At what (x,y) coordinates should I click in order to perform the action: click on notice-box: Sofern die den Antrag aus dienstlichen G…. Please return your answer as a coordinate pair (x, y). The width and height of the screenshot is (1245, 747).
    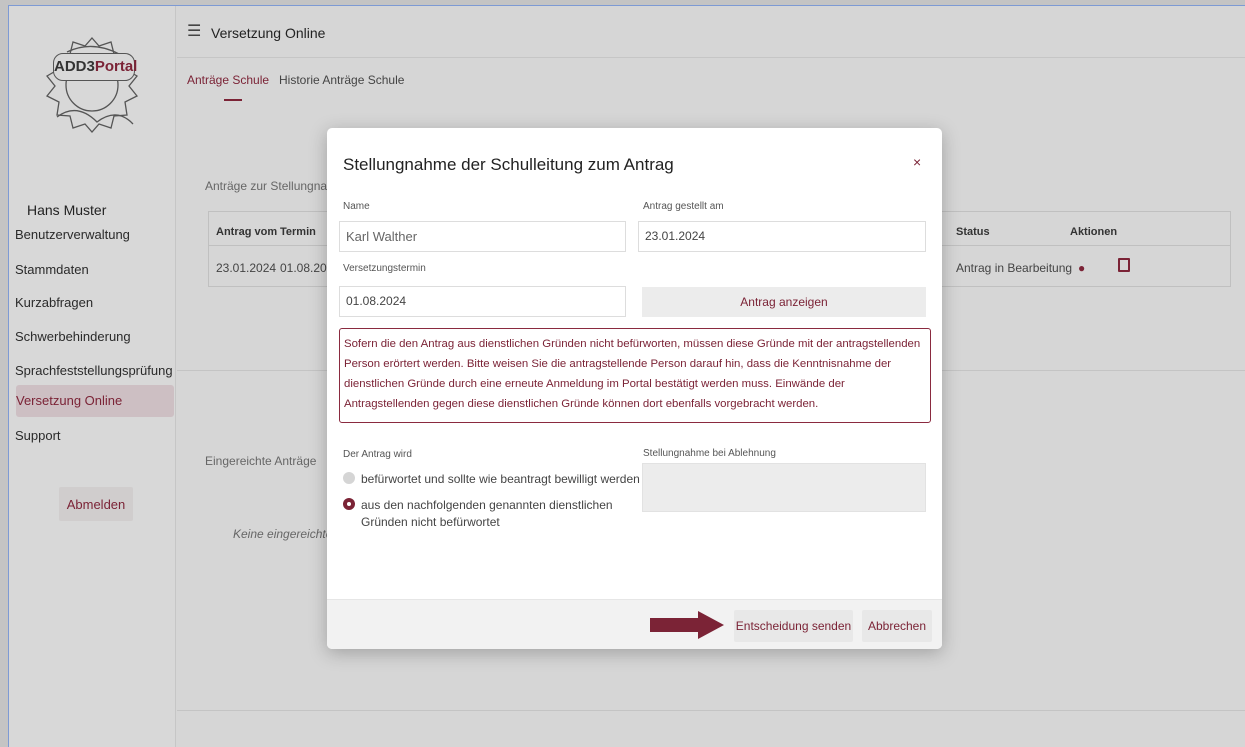
    Looking at the image, I should click on (635, 375).